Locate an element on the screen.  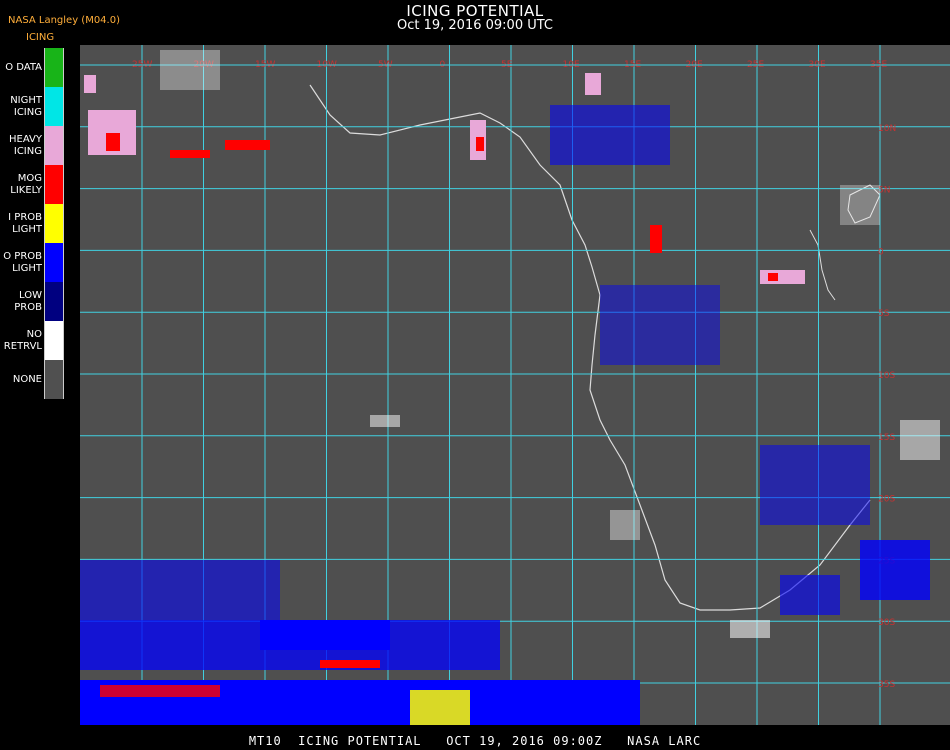
legend-item: O DATA is located at coordinates (33, 67).